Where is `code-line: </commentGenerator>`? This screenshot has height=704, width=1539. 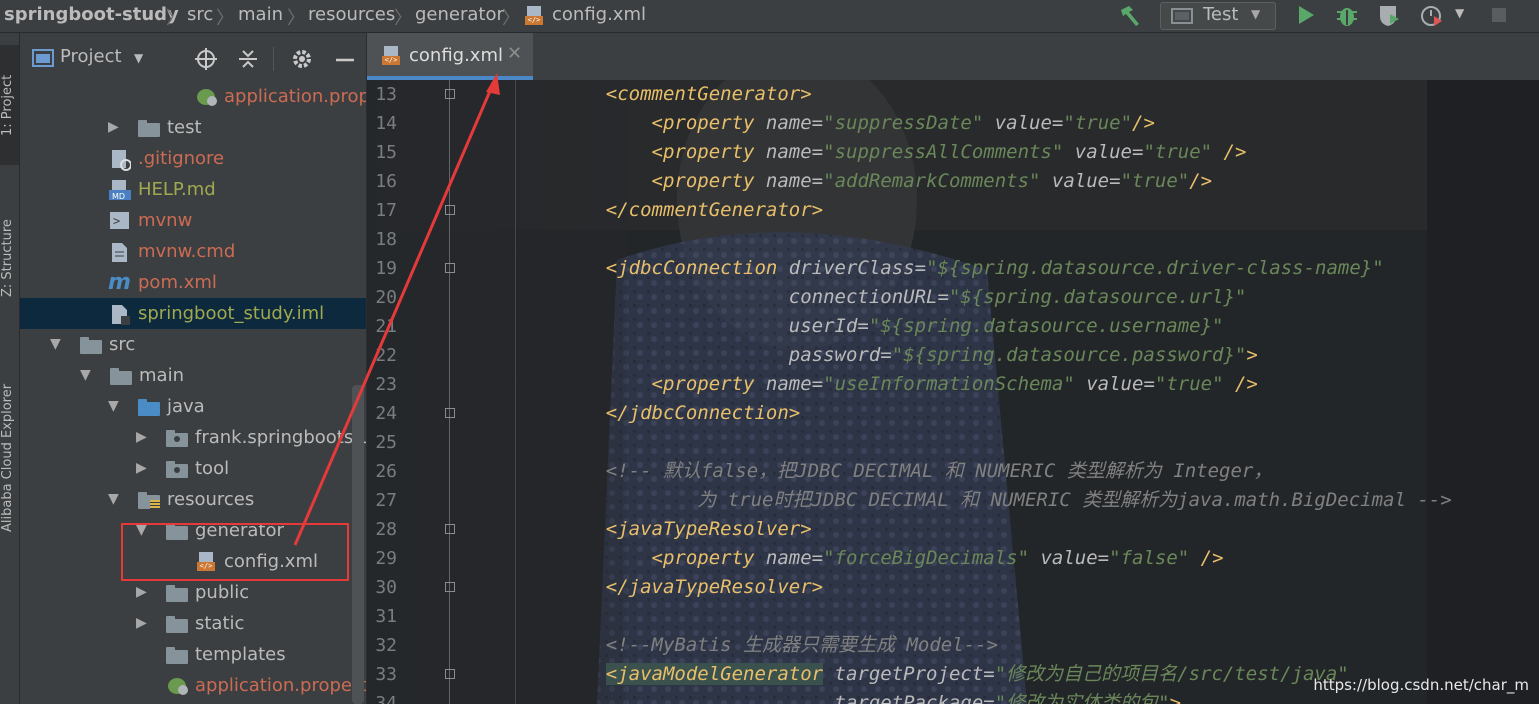 code-line: </commentGenerator> is located at coordinates (691, 210).